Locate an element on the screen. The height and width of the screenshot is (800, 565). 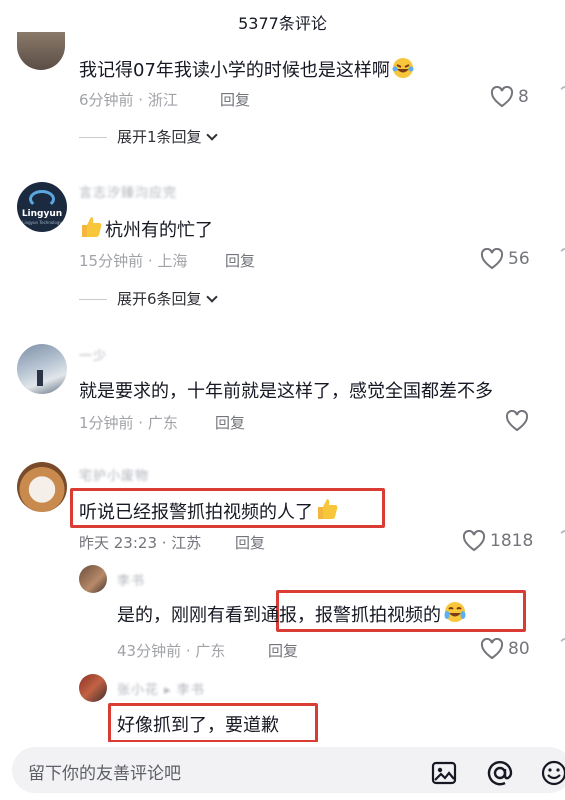
comment-time-location: 15分钟前 · 上海 is located at coordinates (133, 261).